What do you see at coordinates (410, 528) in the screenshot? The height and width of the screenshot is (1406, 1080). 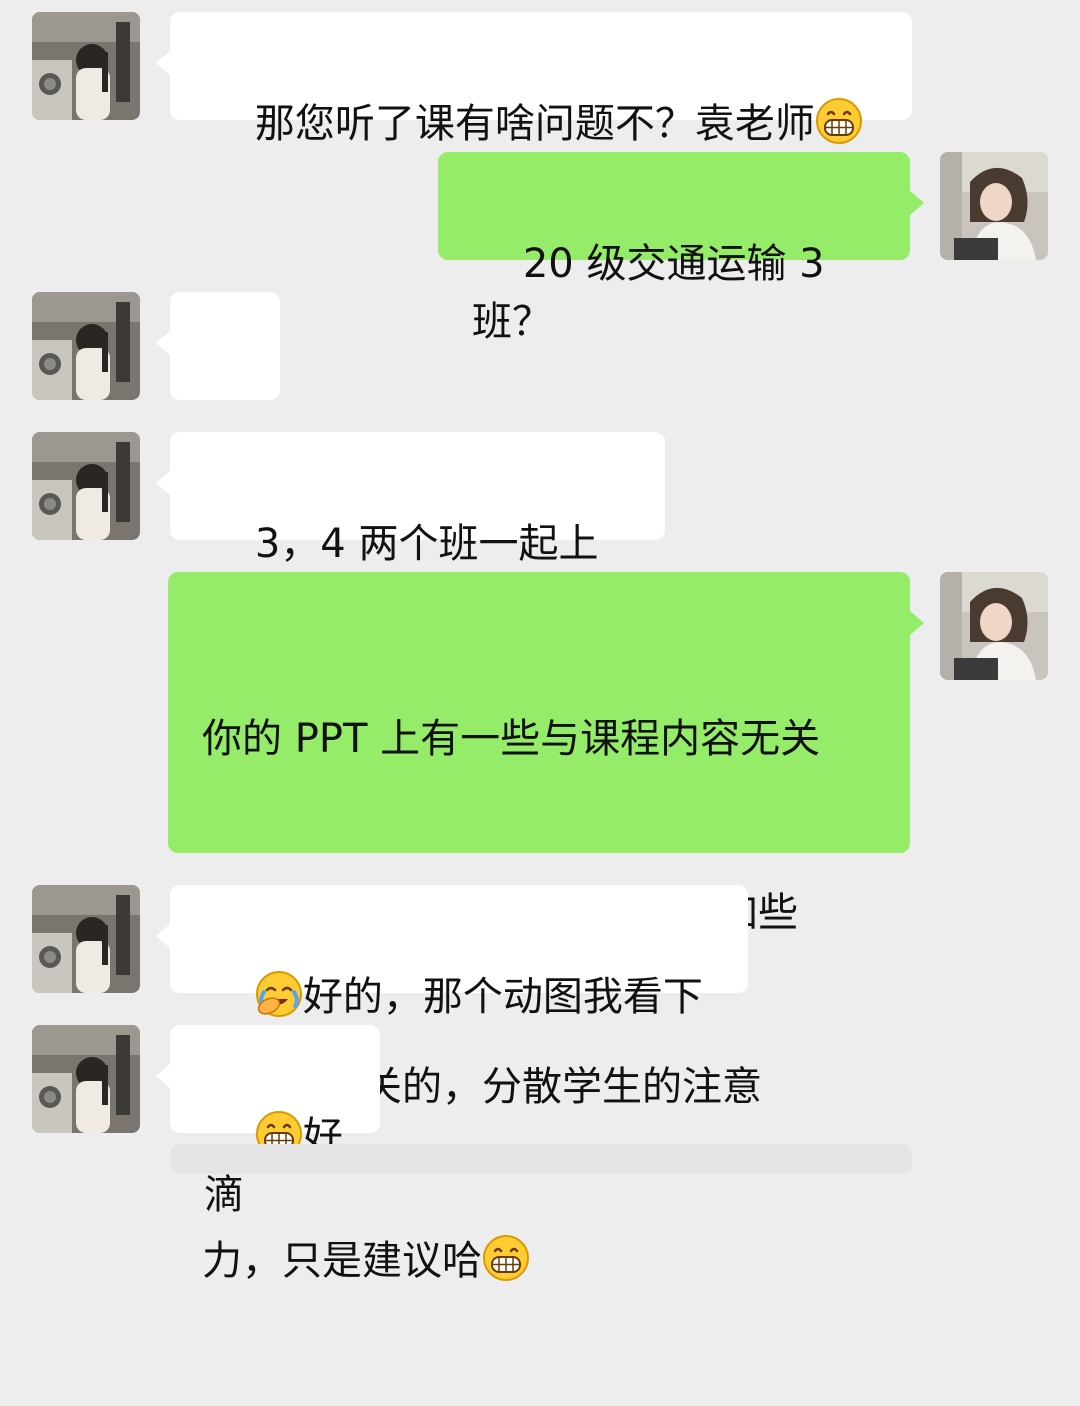 I see `incoming-message-bubble: 3，4 两个班一起上的` at bounding box center [410, 528].